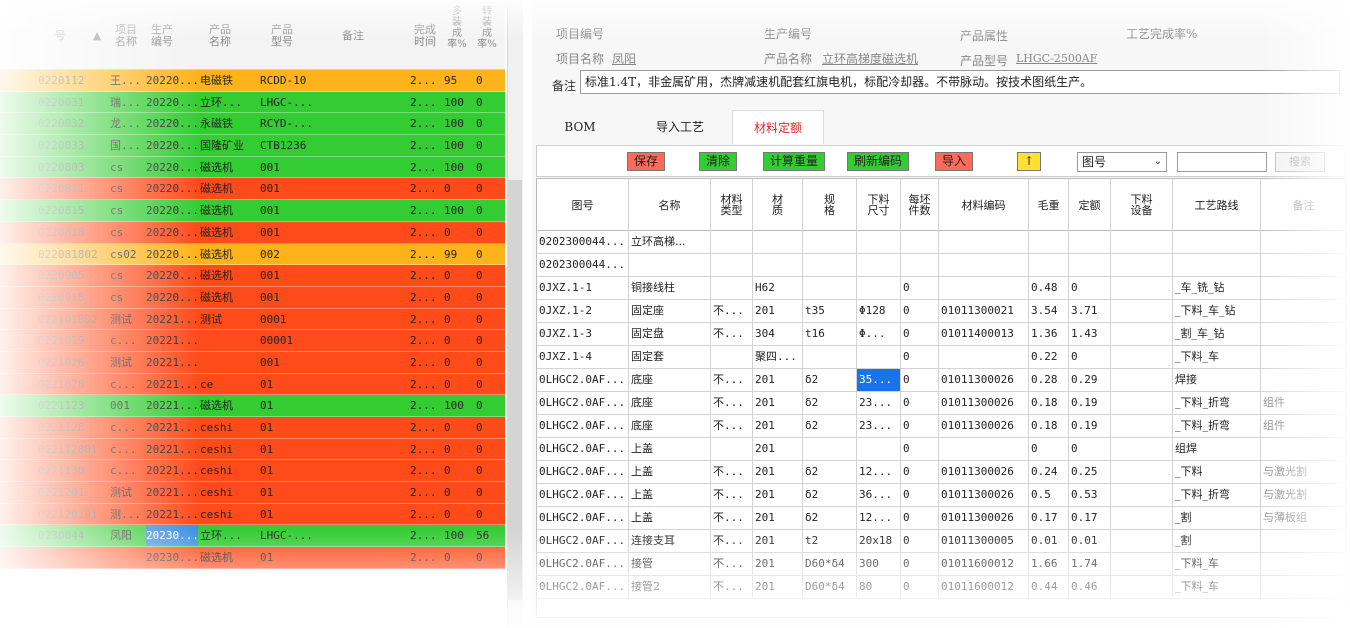  Describe the element at coordinates (680, 127) in the screenshot. I see `tab-import-process: 导入工艺` at that location.